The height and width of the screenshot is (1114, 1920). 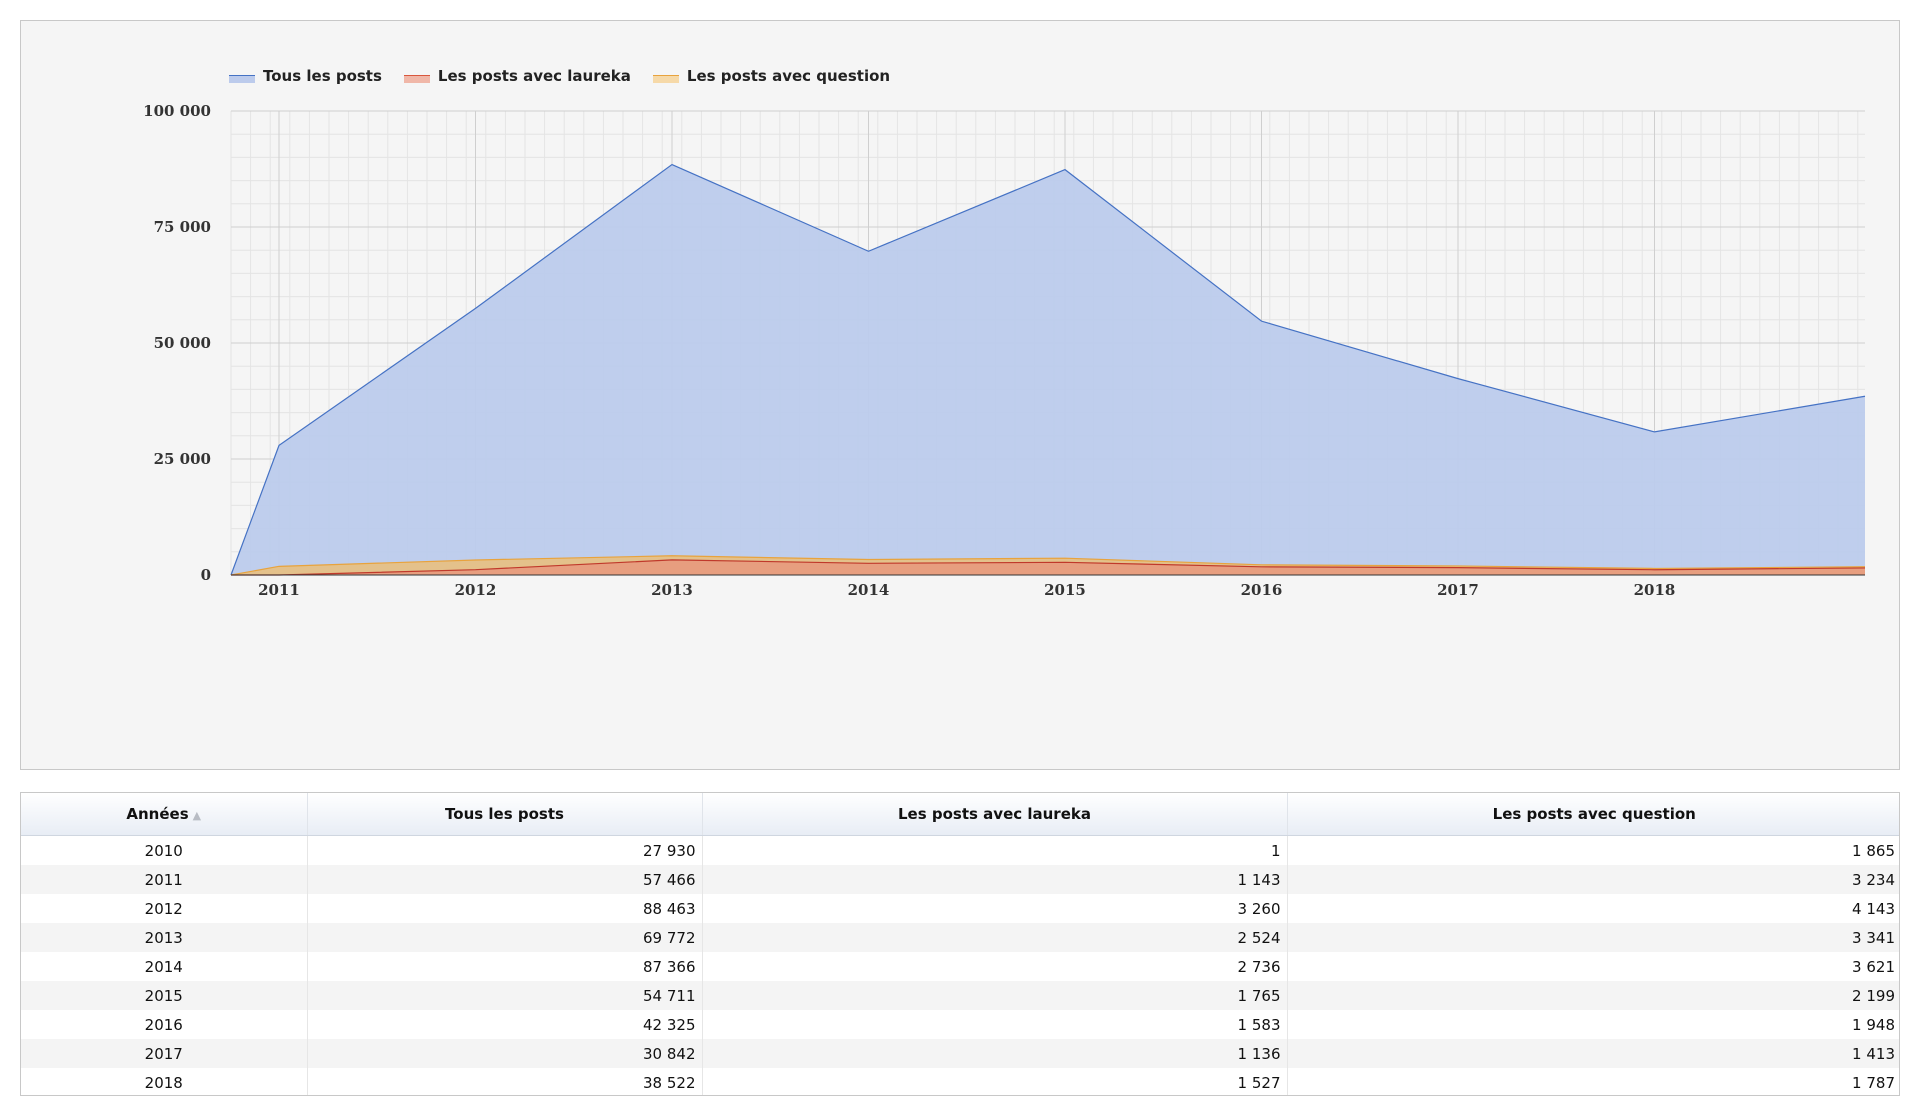 I want to click on x-tick-label: 2013, so click(x=672, y=590).